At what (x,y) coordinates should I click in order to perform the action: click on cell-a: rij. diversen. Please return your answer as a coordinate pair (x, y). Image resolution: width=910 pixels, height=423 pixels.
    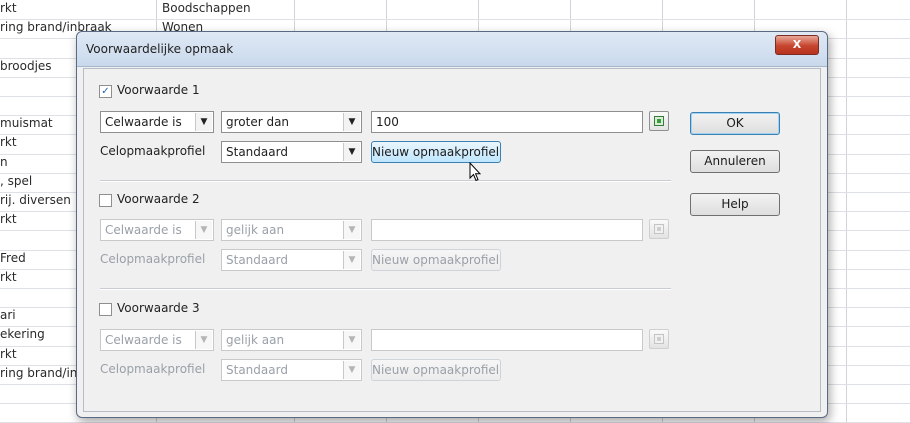
    Looking at the image, I should click on (35, 200).